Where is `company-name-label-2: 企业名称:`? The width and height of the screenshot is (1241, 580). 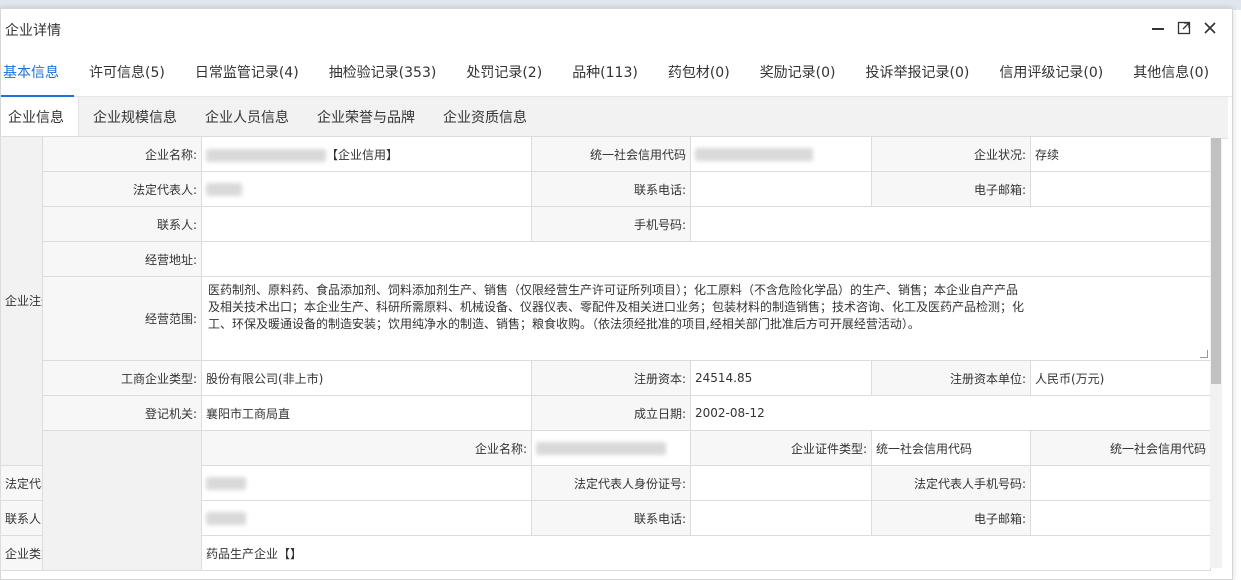 company-name-label-2: 企业名称: is located at coordinates (366, 448).